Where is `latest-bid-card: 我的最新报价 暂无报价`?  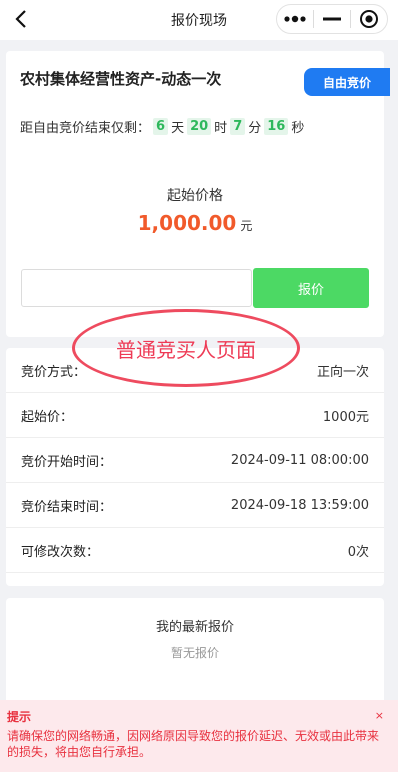 latest-bid-card: 我的最新报价 暂无报价 is located at coordinates (195, 653).